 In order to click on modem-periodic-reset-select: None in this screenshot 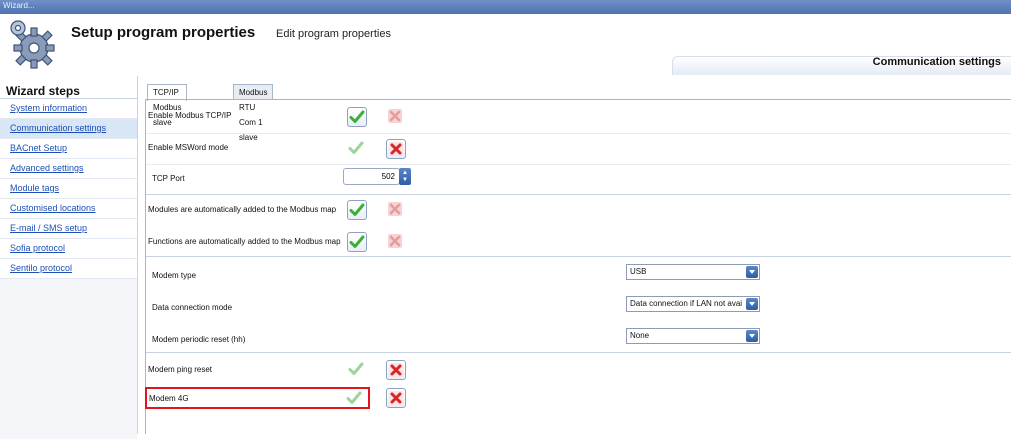, I will do `click(693, 336)`.